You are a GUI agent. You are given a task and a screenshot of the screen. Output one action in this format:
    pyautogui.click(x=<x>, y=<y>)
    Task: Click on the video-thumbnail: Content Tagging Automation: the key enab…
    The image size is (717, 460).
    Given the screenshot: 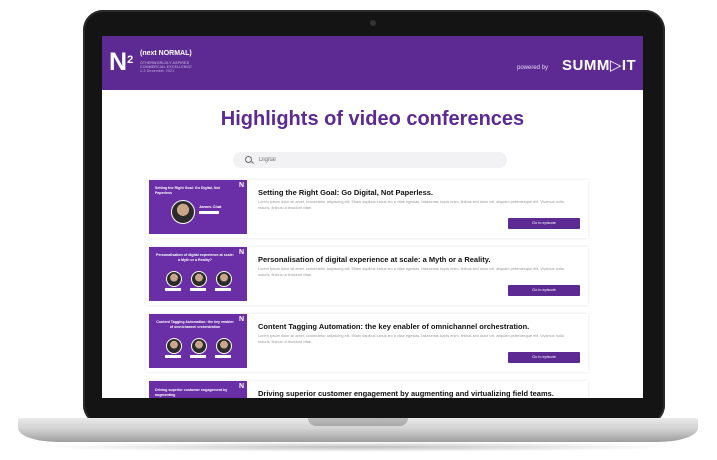 What is the action you would take?
    pyautogui.click(x=198, y=341)
    